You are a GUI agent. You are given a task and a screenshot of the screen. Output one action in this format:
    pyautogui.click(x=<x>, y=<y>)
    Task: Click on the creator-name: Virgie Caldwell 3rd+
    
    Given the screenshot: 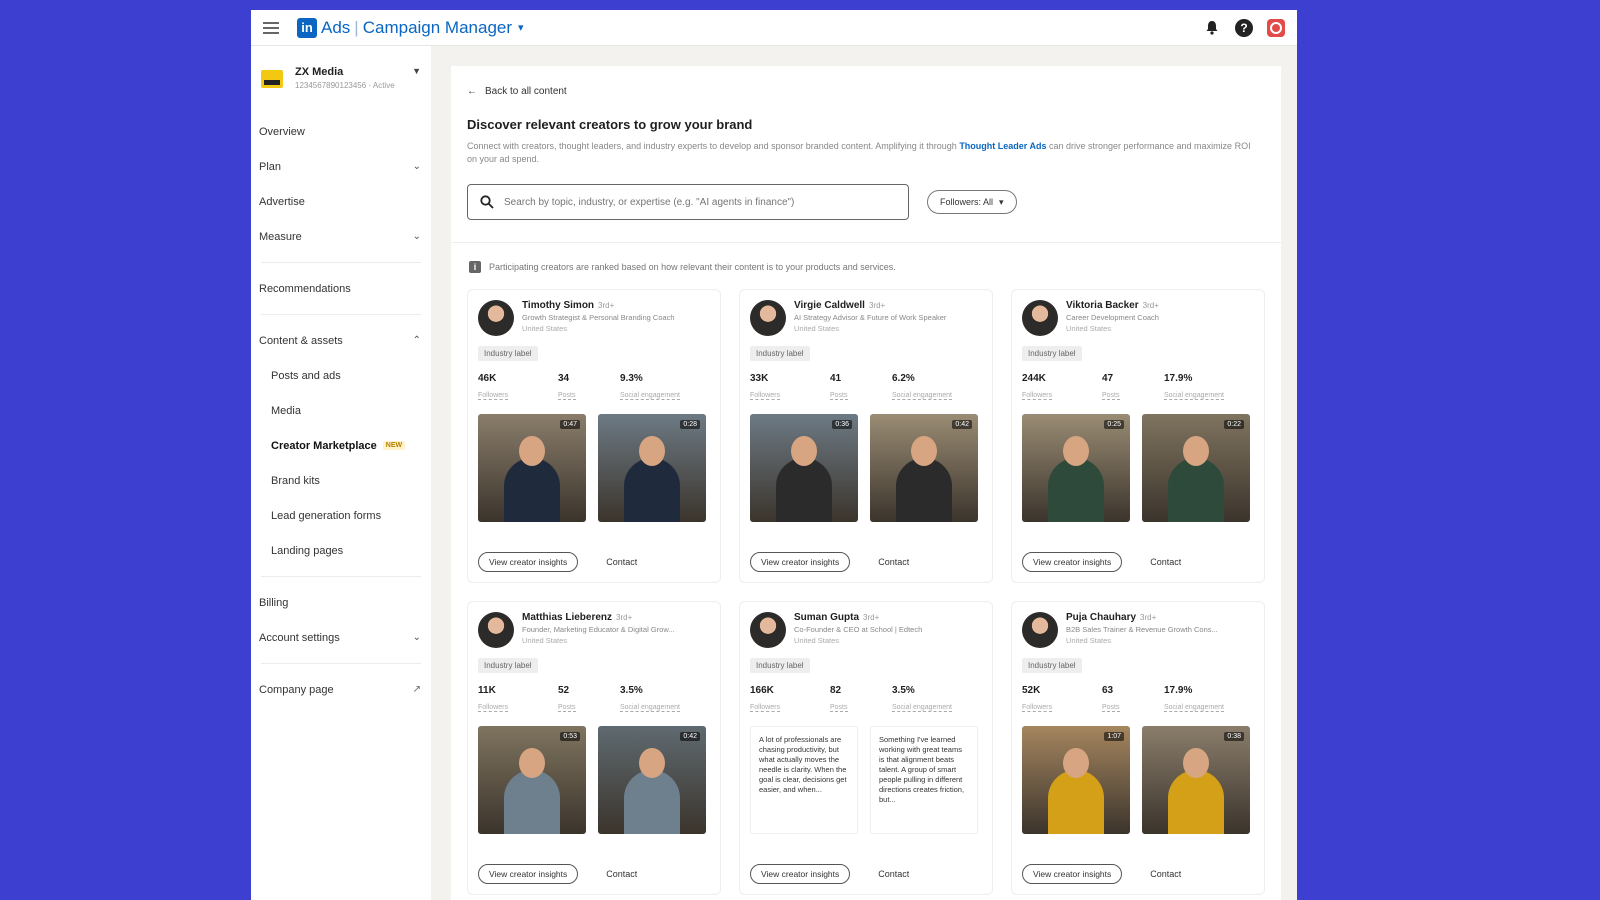 What is the action you would take?
    pyautogui.click(x=894, y=305)
    